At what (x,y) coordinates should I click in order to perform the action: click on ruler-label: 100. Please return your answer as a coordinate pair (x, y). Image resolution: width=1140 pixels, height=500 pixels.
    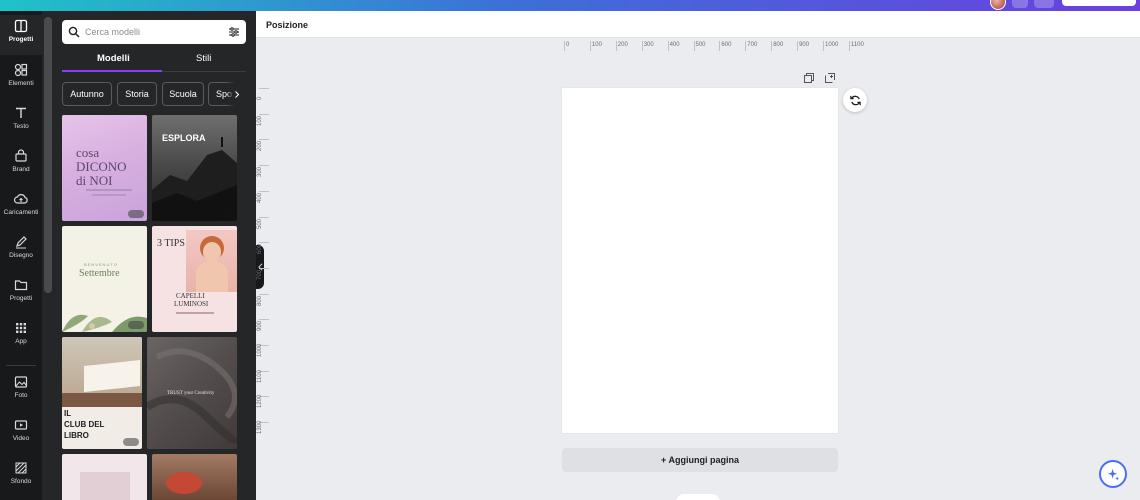
    Looking at the image, I should click on (260, 120).